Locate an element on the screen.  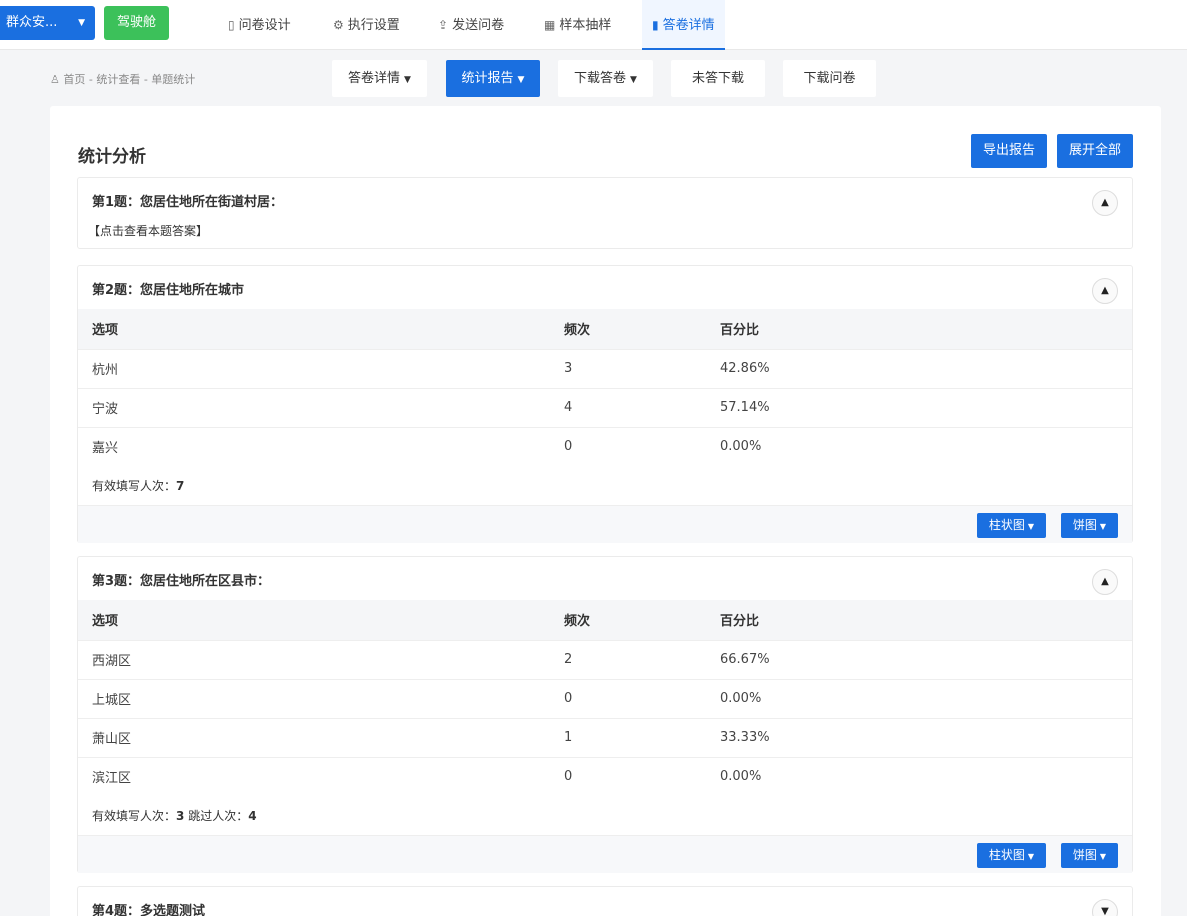
option-cell: 上城区 is located at coordinates (321, 698).